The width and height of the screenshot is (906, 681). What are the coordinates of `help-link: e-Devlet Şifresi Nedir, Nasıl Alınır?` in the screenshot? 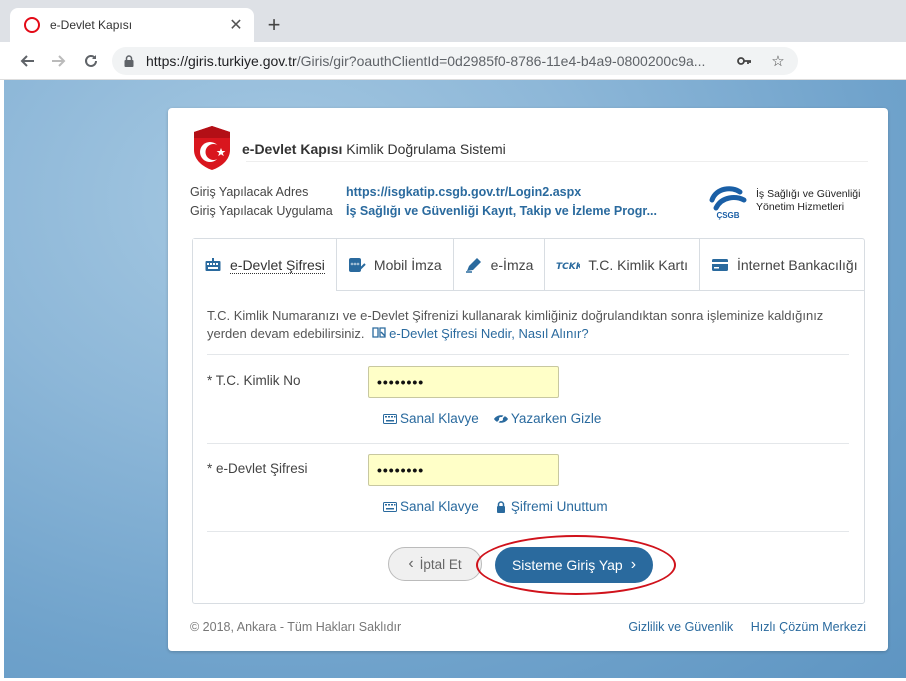 It's located at (478, 334).